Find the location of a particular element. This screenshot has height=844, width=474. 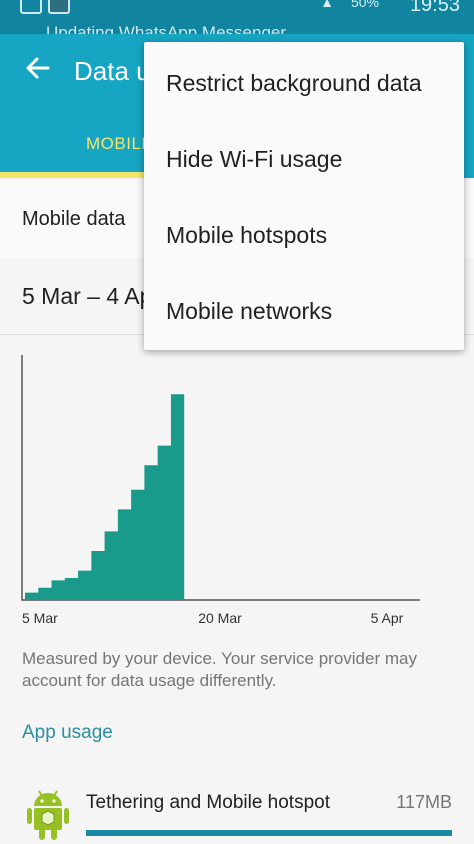

menu-item-restrict-background-data: Restrict background data is located at coordinates (304, 84).